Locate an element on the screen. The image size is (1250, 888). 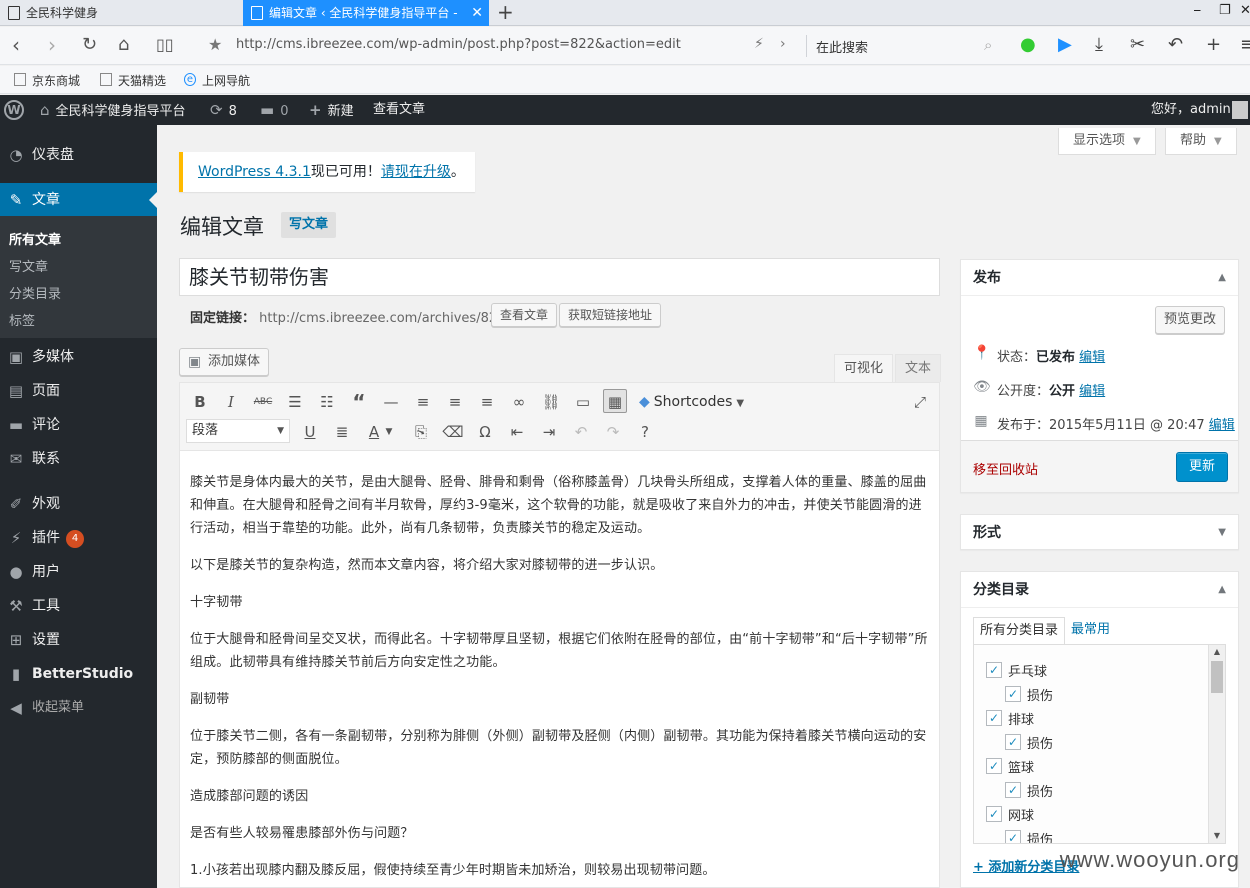
menu-pages: ▤ 页面 is located at coordinates (78, 391).